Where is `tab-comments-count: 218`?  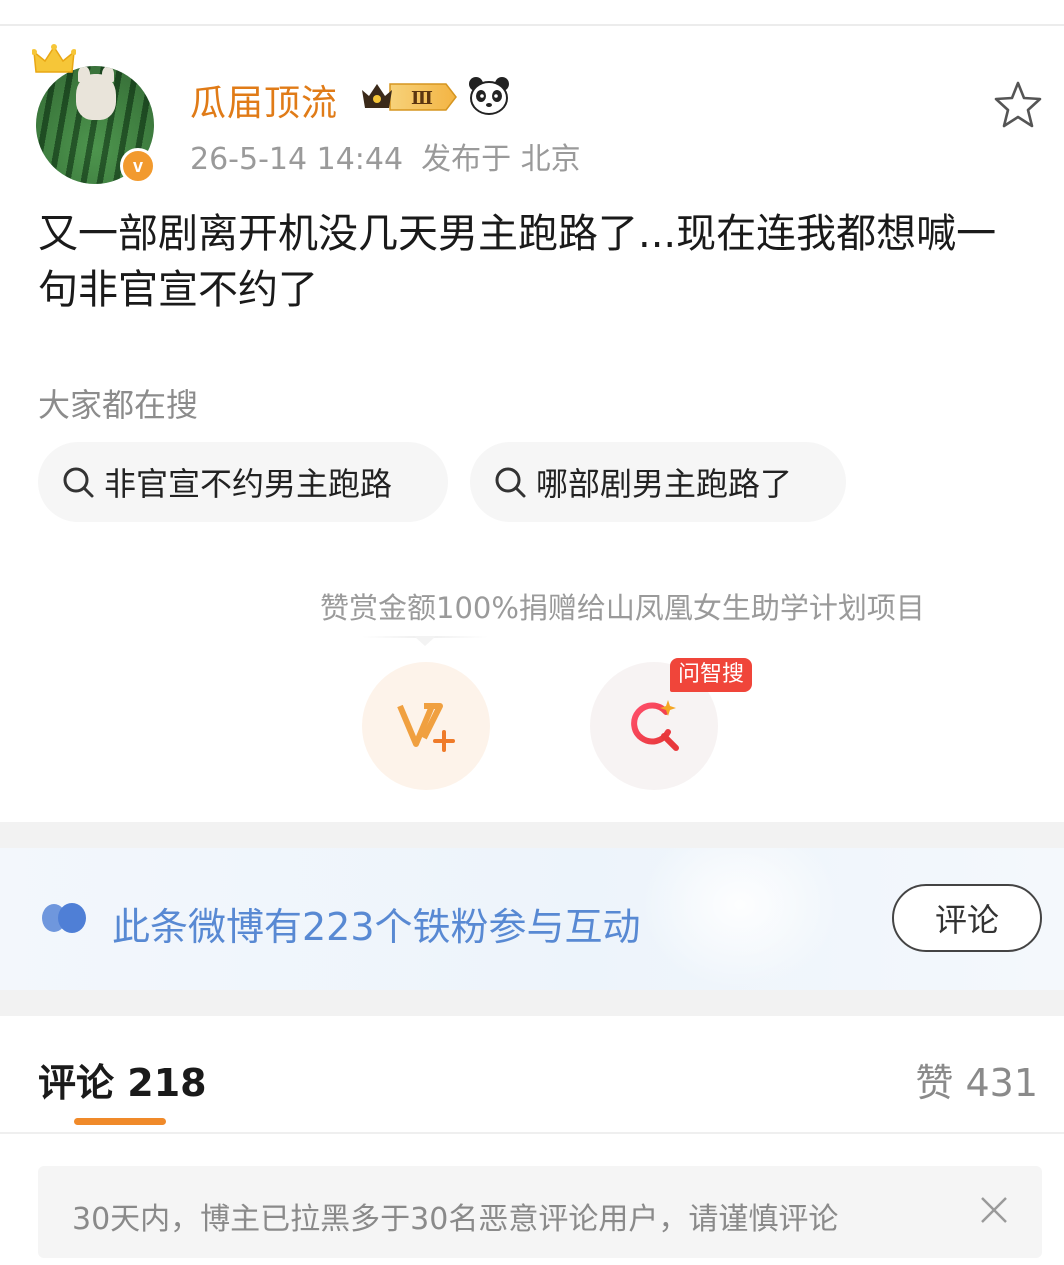
tab-comments-count: 218 is located at coordinates (167, 1083).